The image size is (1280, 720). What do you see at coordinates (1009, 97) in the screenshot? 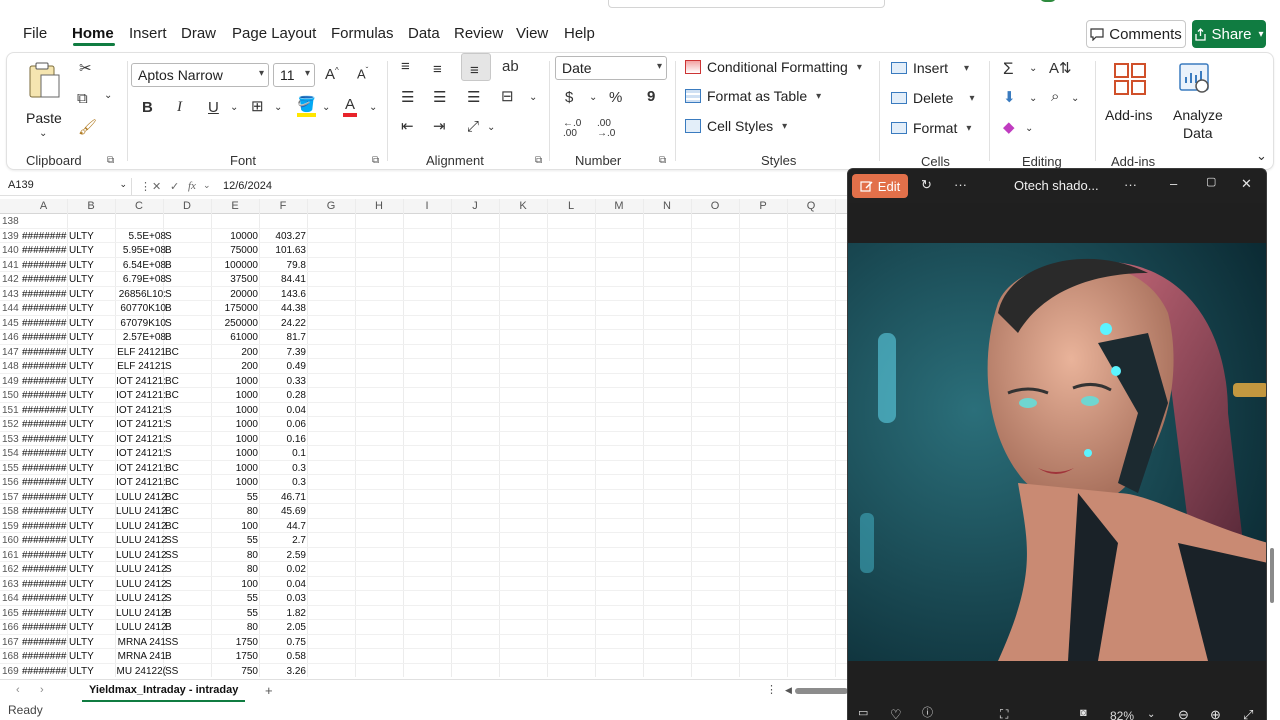
I see `fill-icon: ⬇` at bounding box center [1009, 97].